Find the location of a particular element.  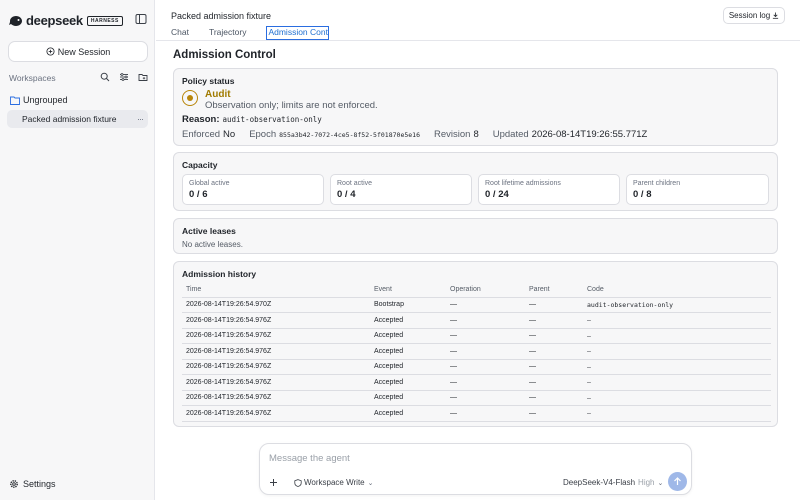

capacity-root-active: Root active 0 / 4 is located at coordinates (401, 189).